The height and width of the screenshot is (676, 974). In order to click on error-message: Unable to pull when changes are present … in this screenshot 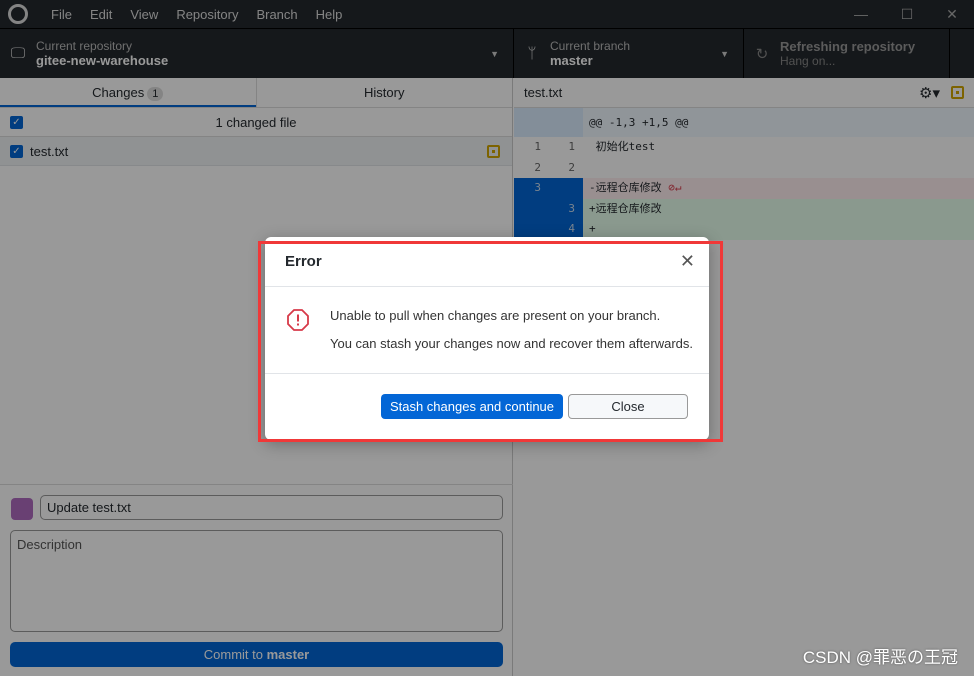, I will do `click(495, 315)`.